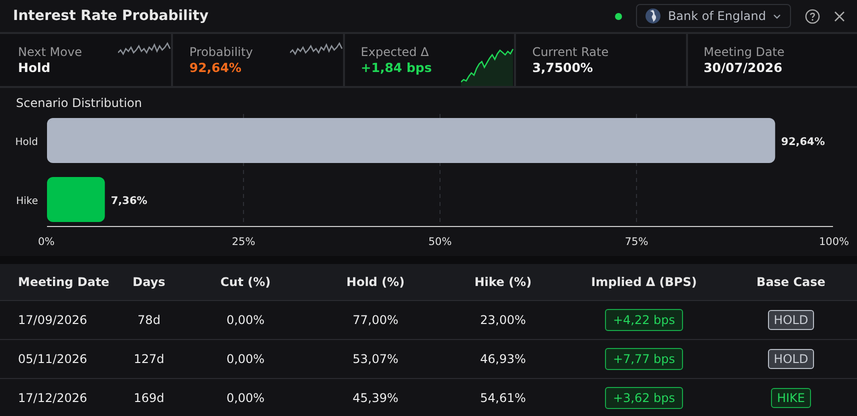  Describe the element at coordinates (221, 52) in the screenshot. I see `stat-label: Probability` at that location.